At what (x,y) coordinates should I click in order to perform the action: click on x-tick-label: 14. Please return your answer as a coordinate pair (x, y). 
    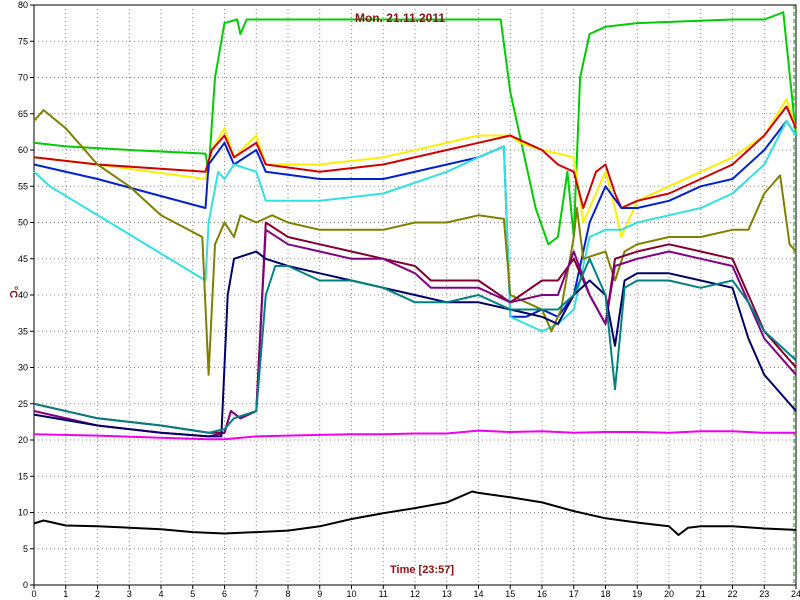
    Looking at the image, I should click on (478, 594).